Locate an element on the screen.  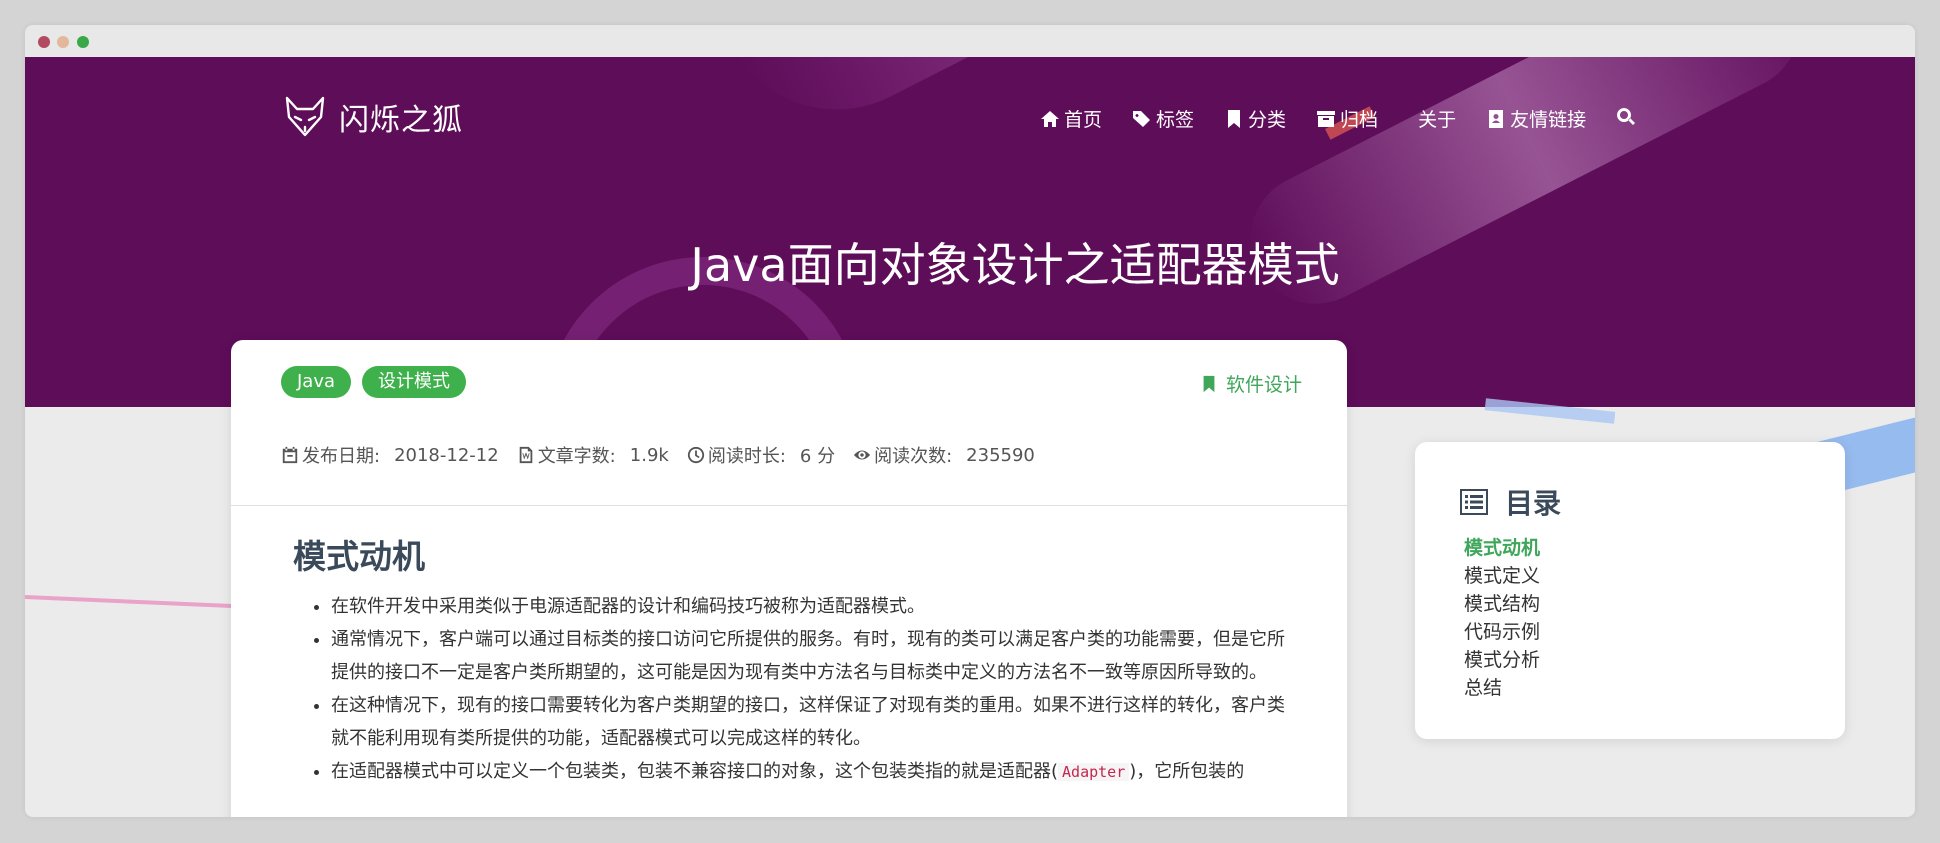
nav-item-friend-links: 友情链接 is located at coordinates (1536, 118).